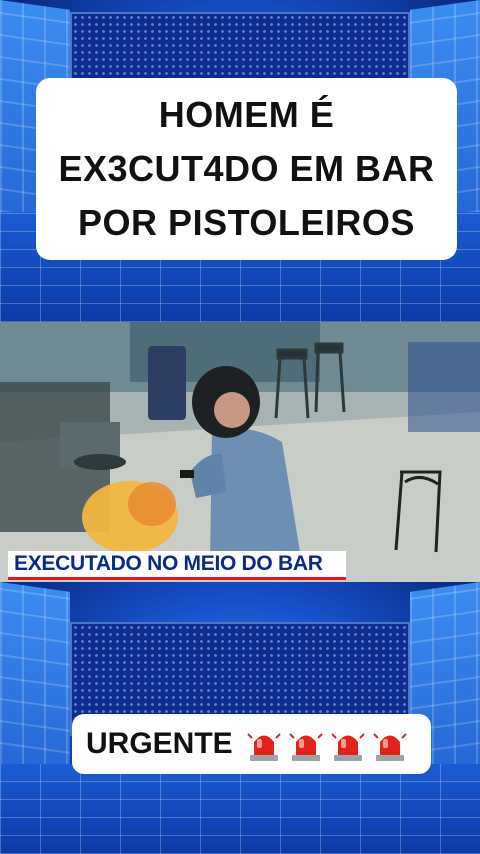  What do you see at coordinates (240, 809) in the screenshot?
I see `studio-floor-bottom` at bounding box center [240, 809].